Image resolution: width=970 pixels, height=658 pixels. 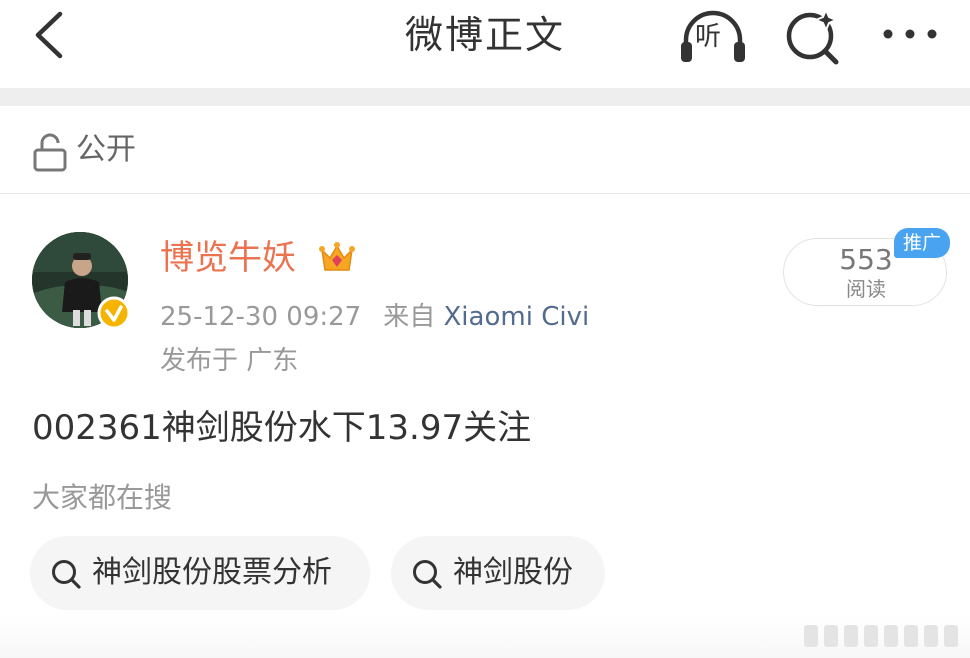 I want to click on chip-label: 神剑股份股票分析, so click(x=212, y=572).